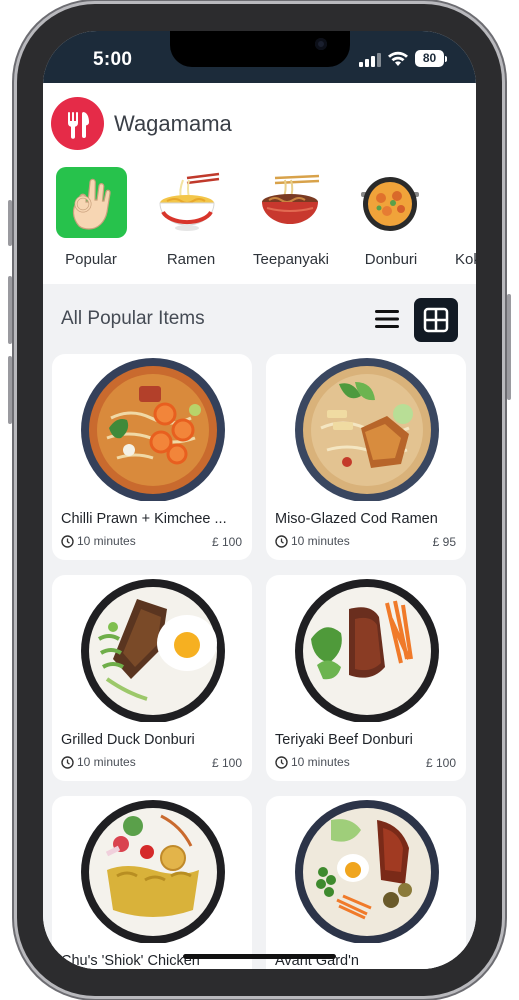 The height and width of the screenshot is (1000, 519). What do you see at coordinates (153, 429) in the screenshot?
I see `prawn-ramen-image` at bounding box center [153, 429].